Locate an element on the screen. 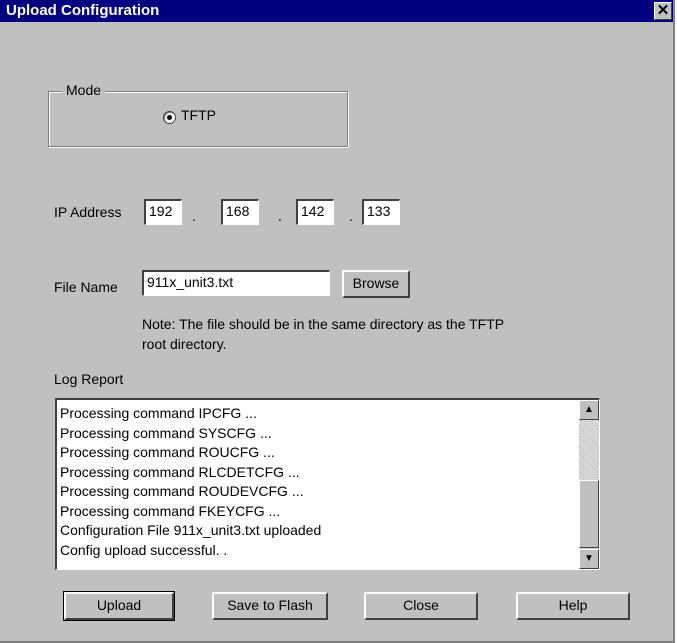 This screenshot has height=643, width=677. ip-octet-2-input: 168 is located at coordinates (240, 212).